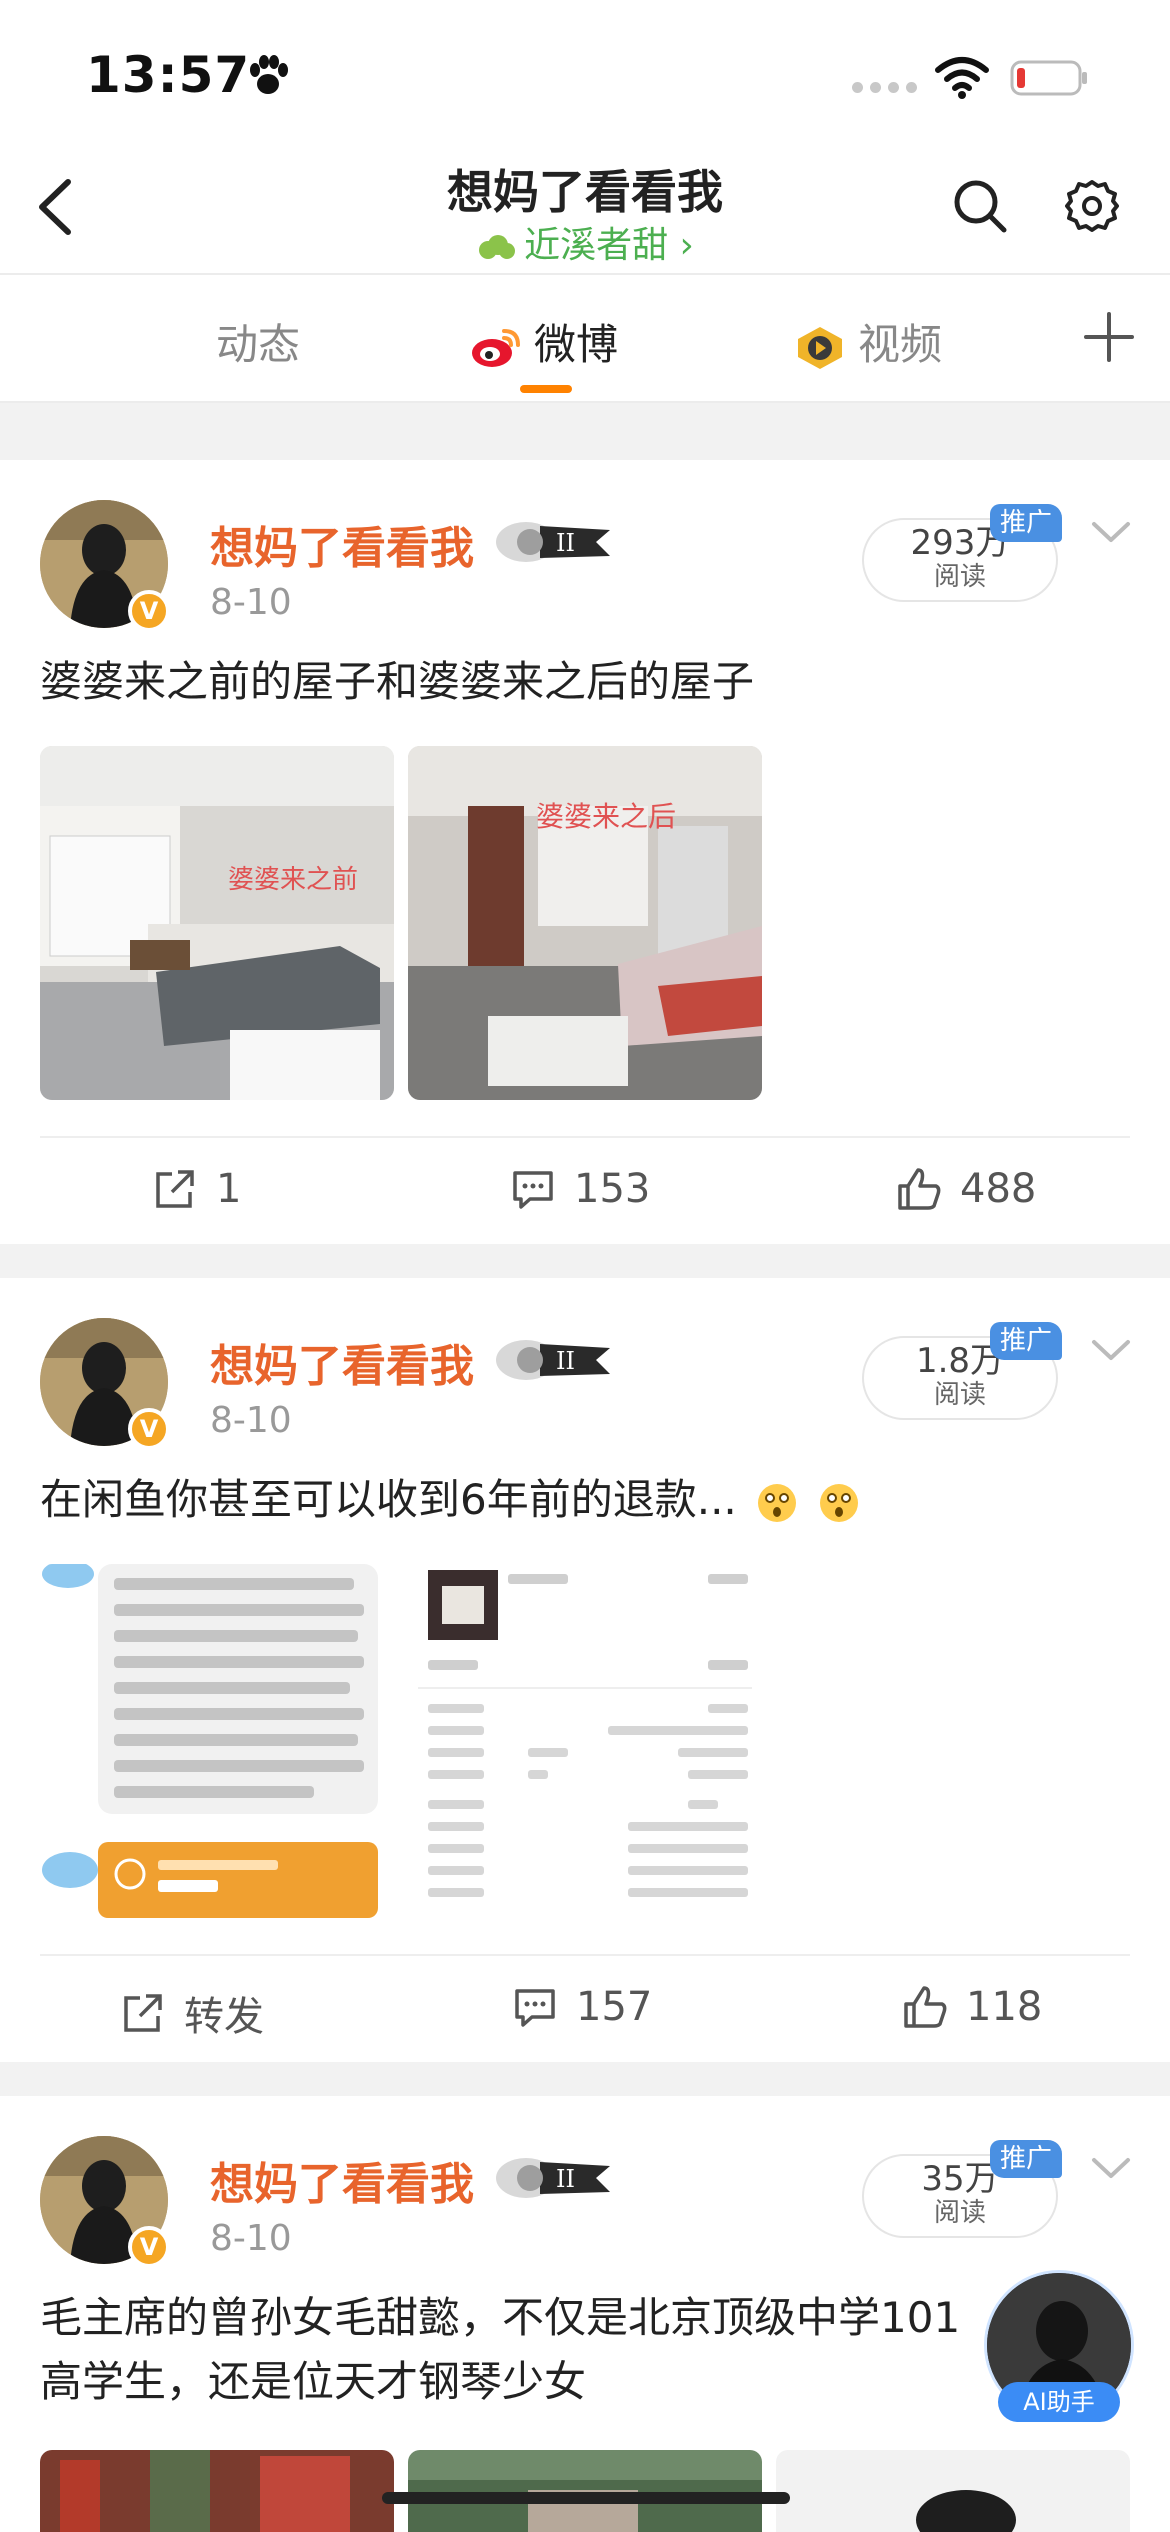 The height and width of the screenshot is (2532, 1170). I want to click on image-caption-after: 婆婆来之后, so click(606, 816).